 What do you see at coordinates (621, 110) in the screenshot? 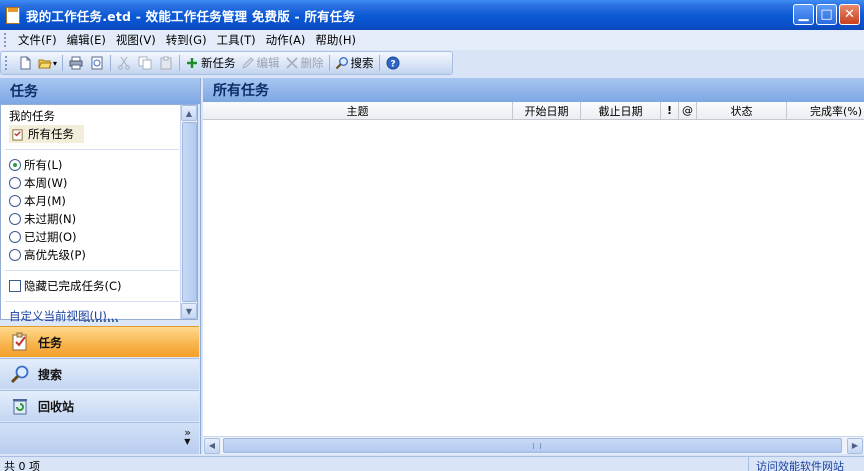
I see `column-due-date: 截止日期` at bounding box center [621, 110].